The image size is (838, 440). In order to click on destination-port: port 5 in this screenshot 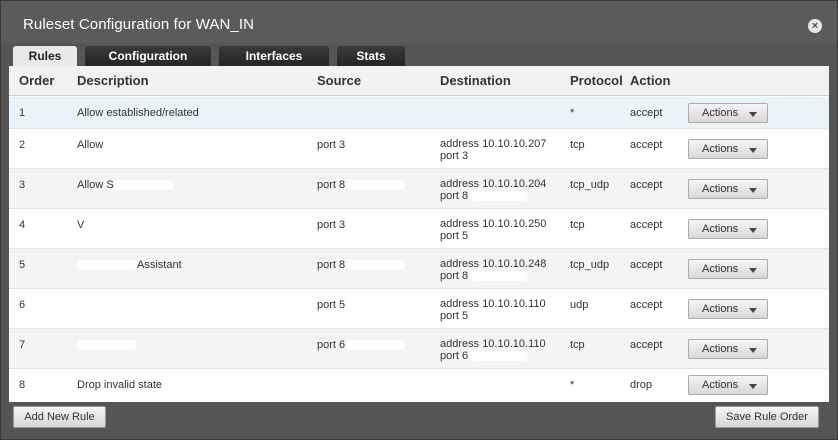, I will do `click(493, 236)`.